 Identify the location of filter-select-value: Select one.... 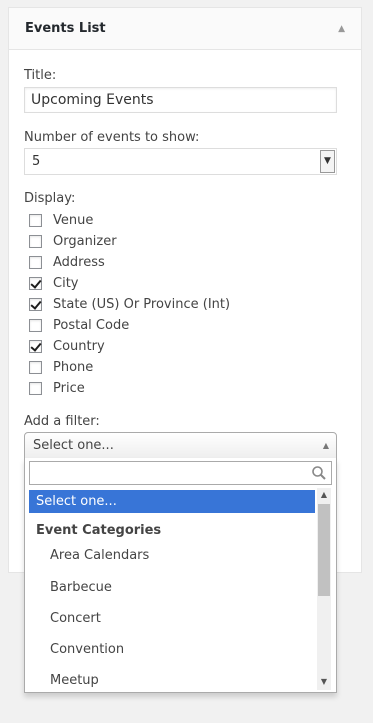
(73, 445).